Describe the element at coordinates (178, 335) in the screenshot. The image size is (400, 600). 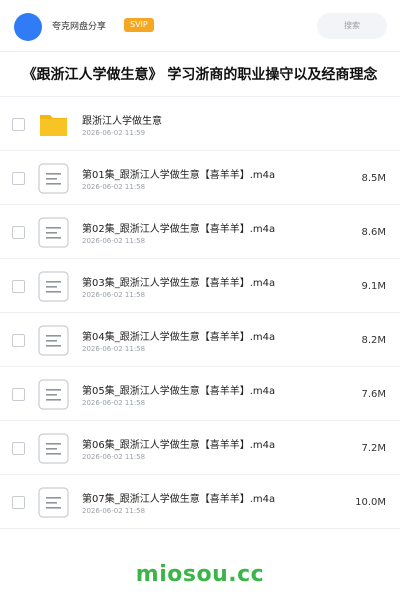
I see `item-name: 第04集_跟浙江人学做生意【喜羊羊】.m4a` at that location.